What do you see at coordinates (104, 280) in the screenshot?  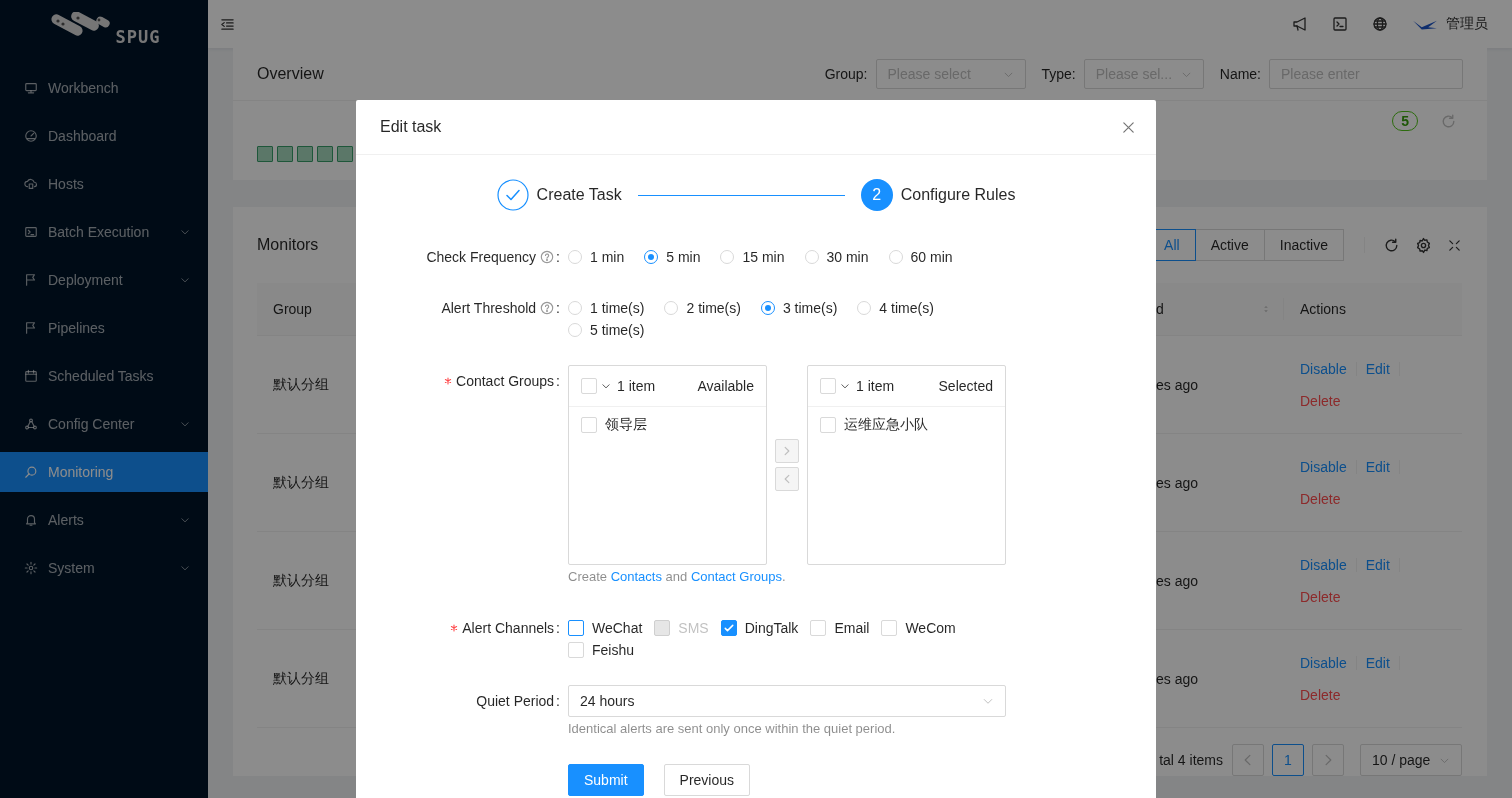 I see `menu-item: Deployment` at bounding box center [104, 280].